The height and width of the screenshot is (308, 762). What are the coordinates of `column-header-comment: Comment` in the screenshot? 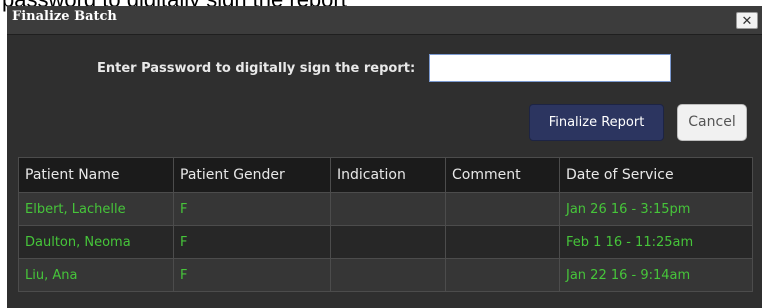 It's located at (502, 175).